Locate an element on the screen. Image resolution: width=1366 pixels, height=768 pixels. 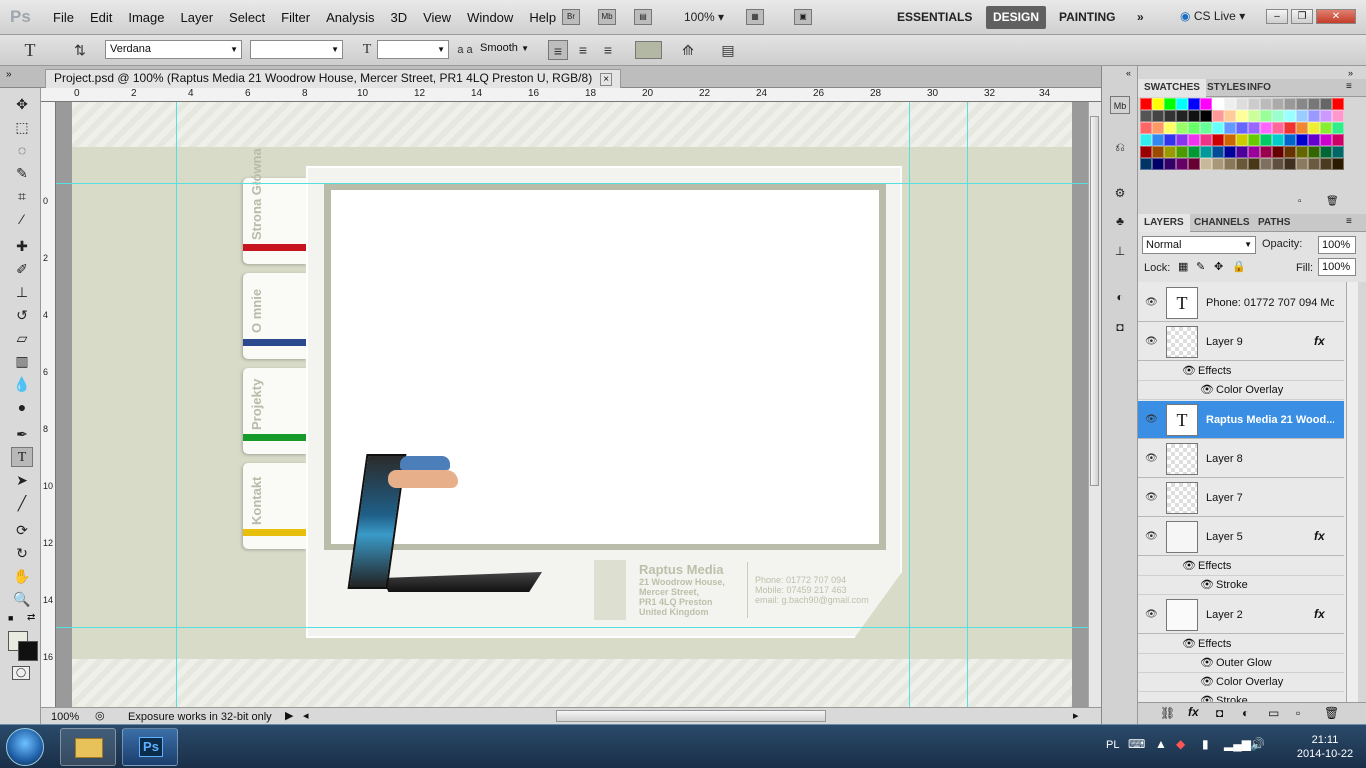
workspace-painting: PAINTING is located at coordinates (1087, 17).